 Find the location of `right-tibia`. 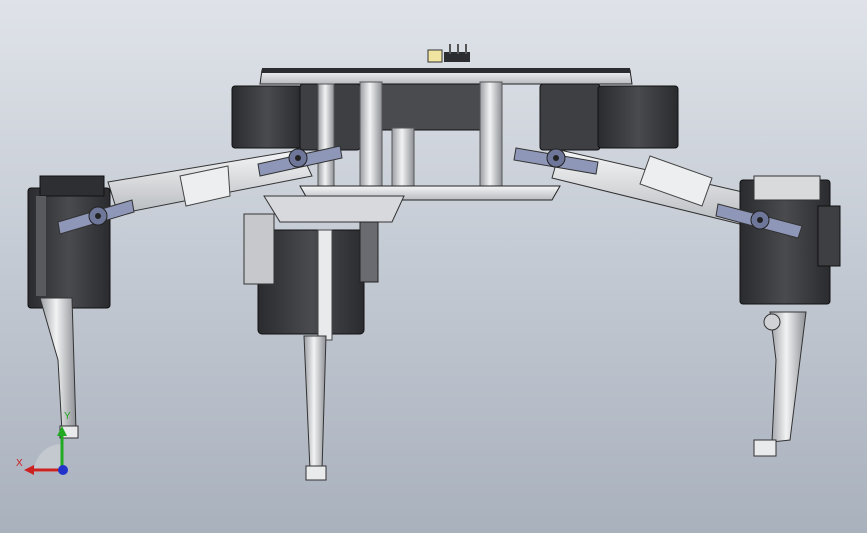

right-tibia is located at coordinates (780, 384).